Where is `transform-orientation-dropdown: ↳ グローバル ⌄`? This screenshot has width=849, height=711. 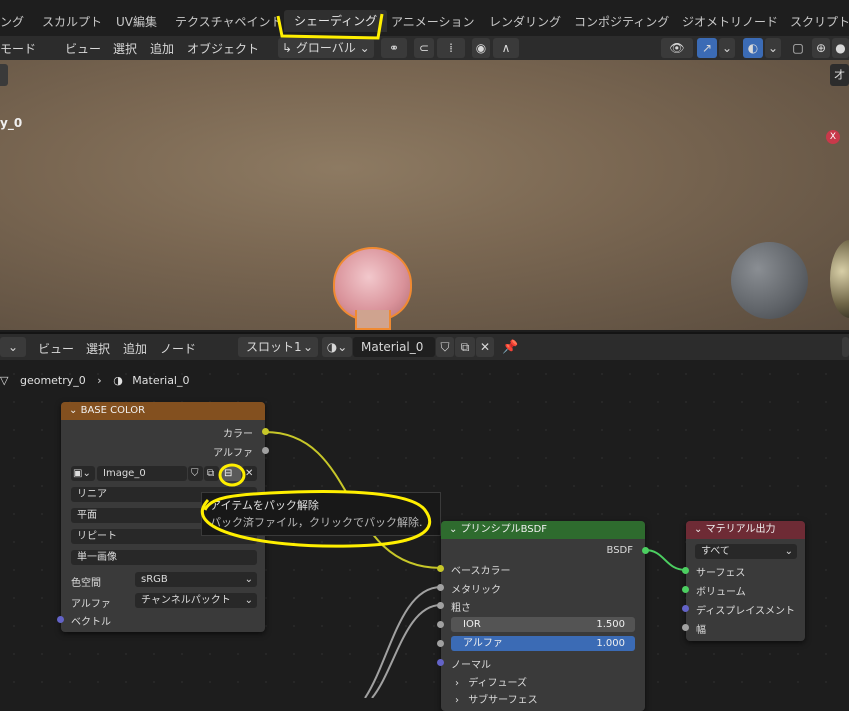
transform-orientation-dropdown: ↳ グローバル ⌄ is located at coordinates (326, 48).